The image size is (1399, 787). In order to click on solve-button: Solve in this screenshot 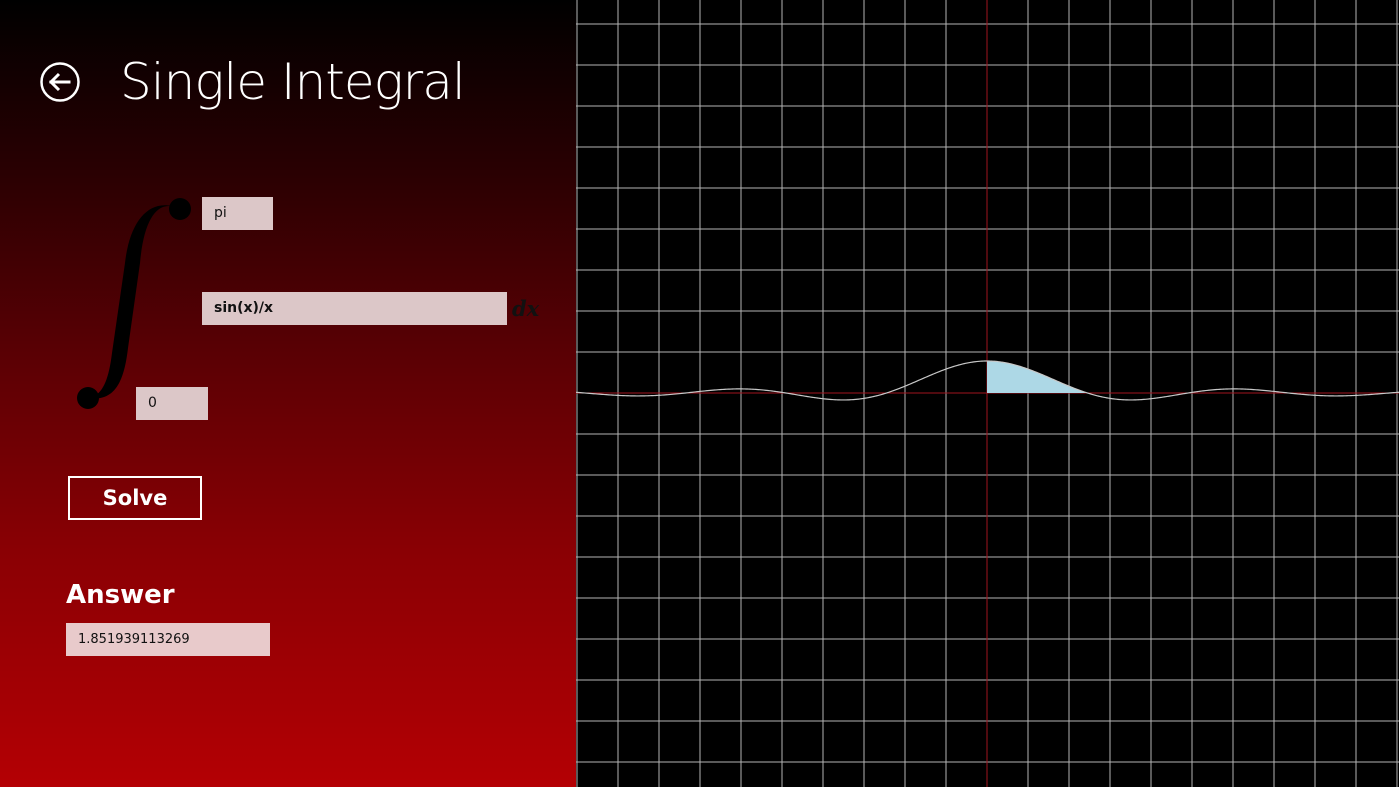, I will do `click(135, 498)`.